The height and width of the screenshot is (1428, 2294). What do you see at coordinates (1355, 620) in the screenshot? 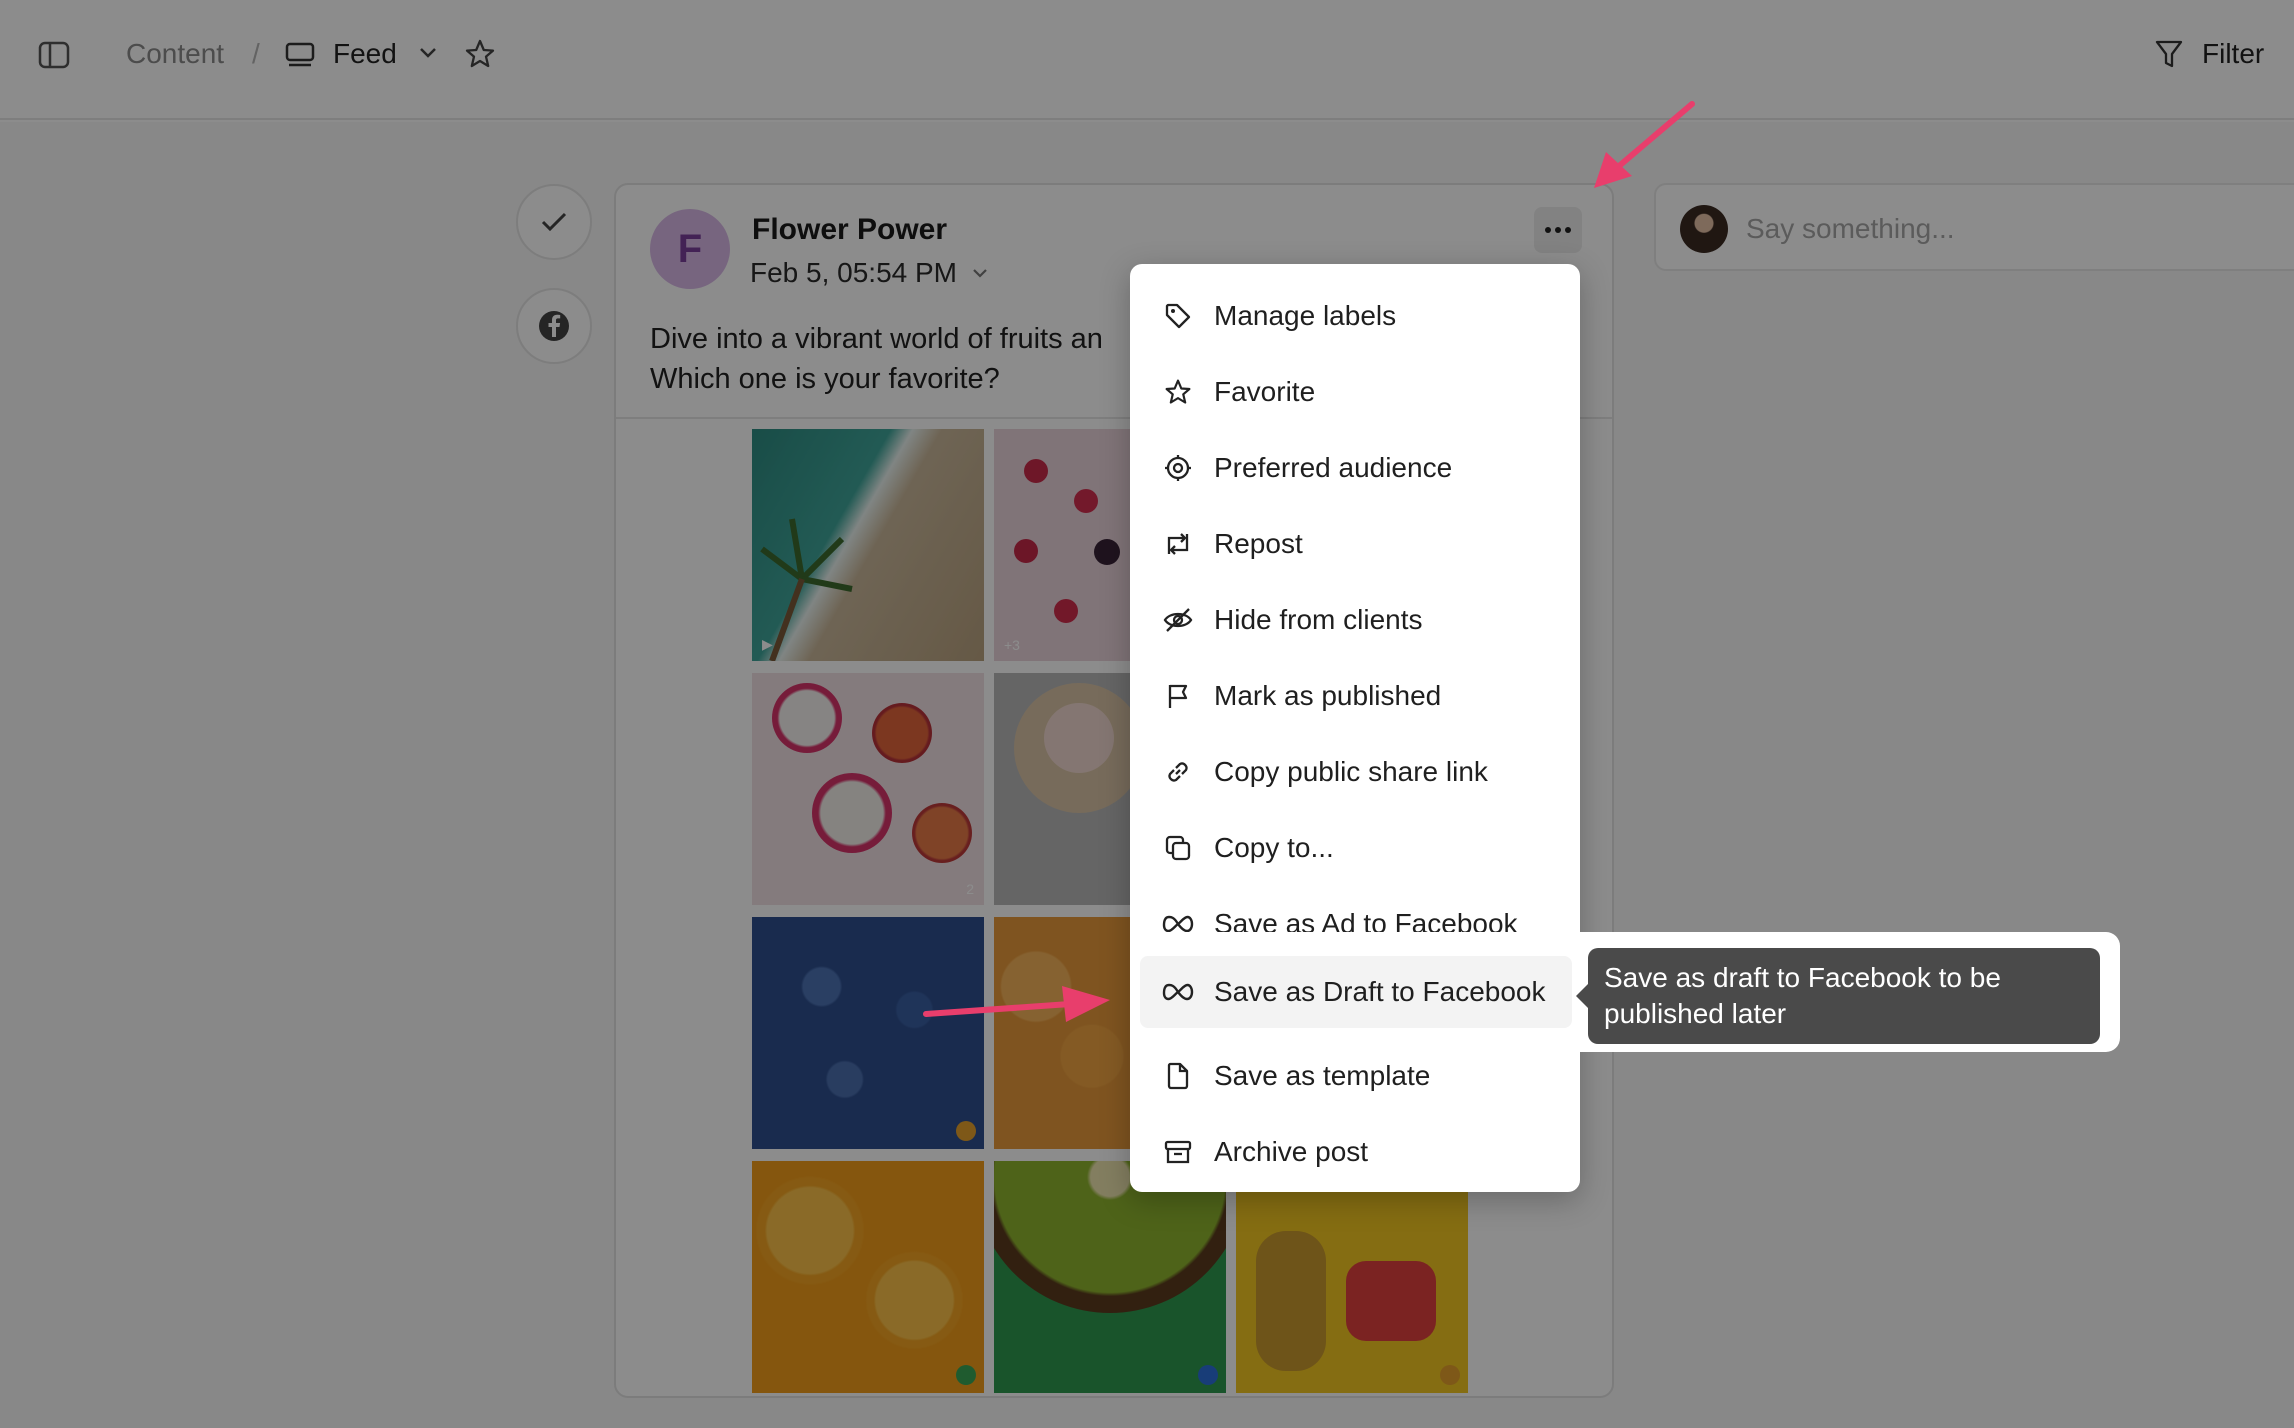
I see `menu-item-hide-from-clients: Hide from clients` at bounding box center [1355, 620].